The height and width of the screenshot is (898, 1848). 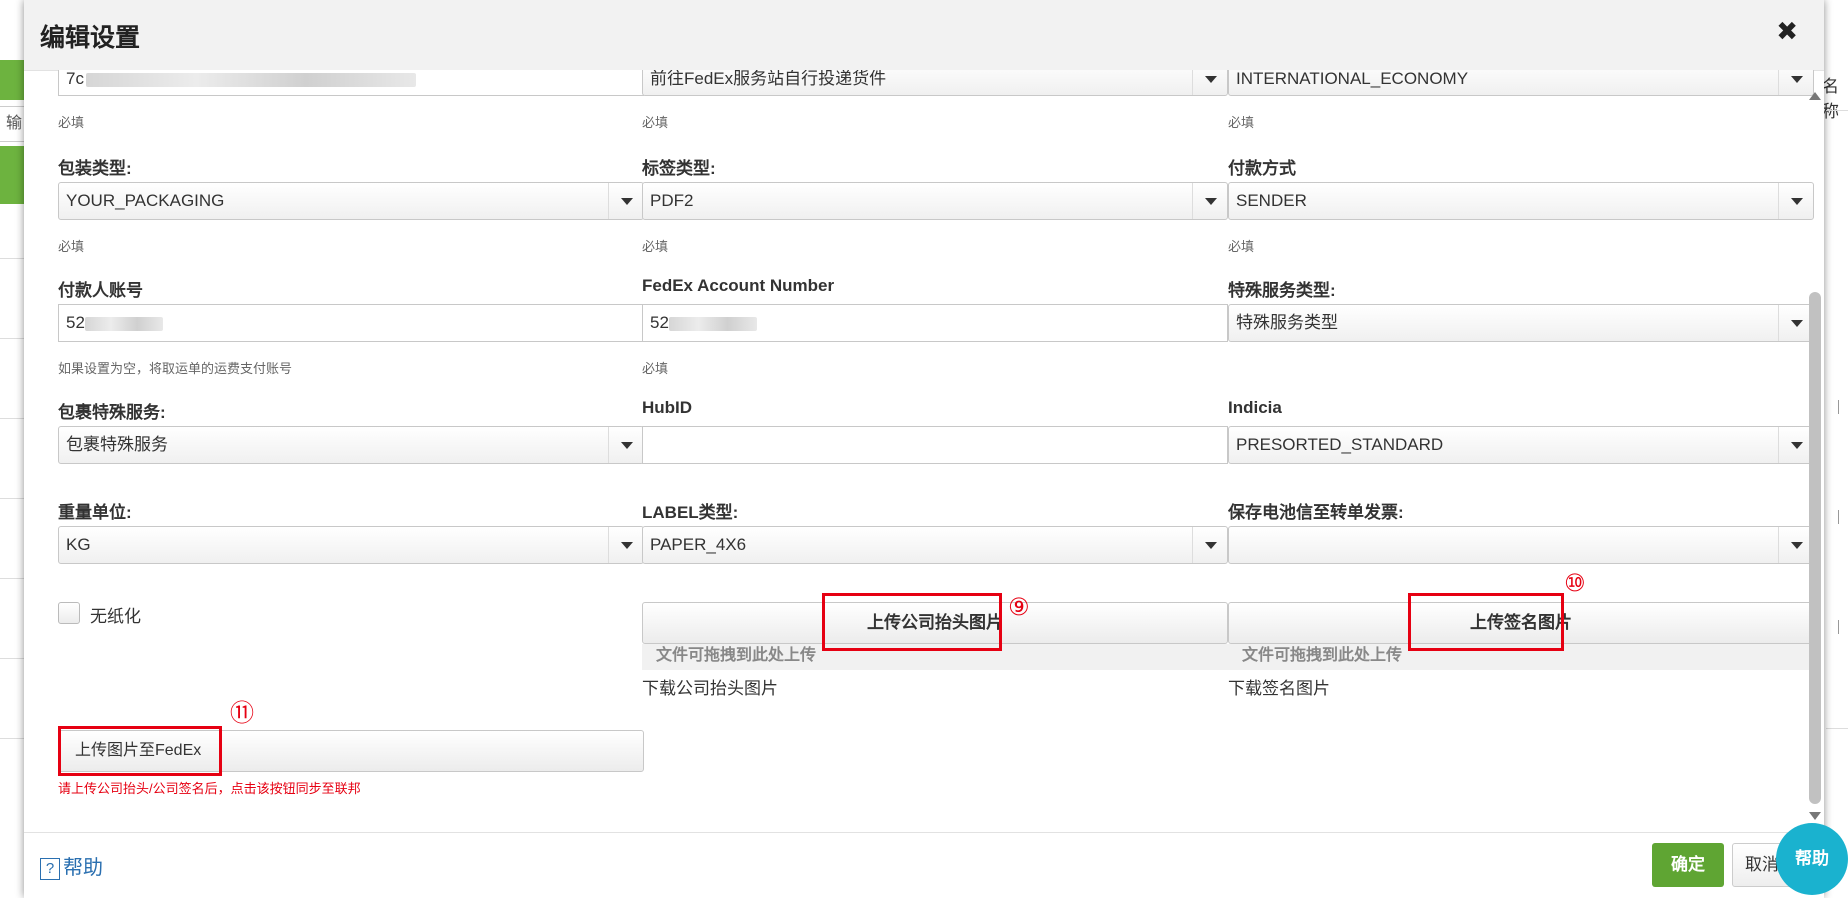 What do you see at coordinates (78, 544) in the screenshot?
I see `weight-unit-value: KG` at bounding box center [78, 544].